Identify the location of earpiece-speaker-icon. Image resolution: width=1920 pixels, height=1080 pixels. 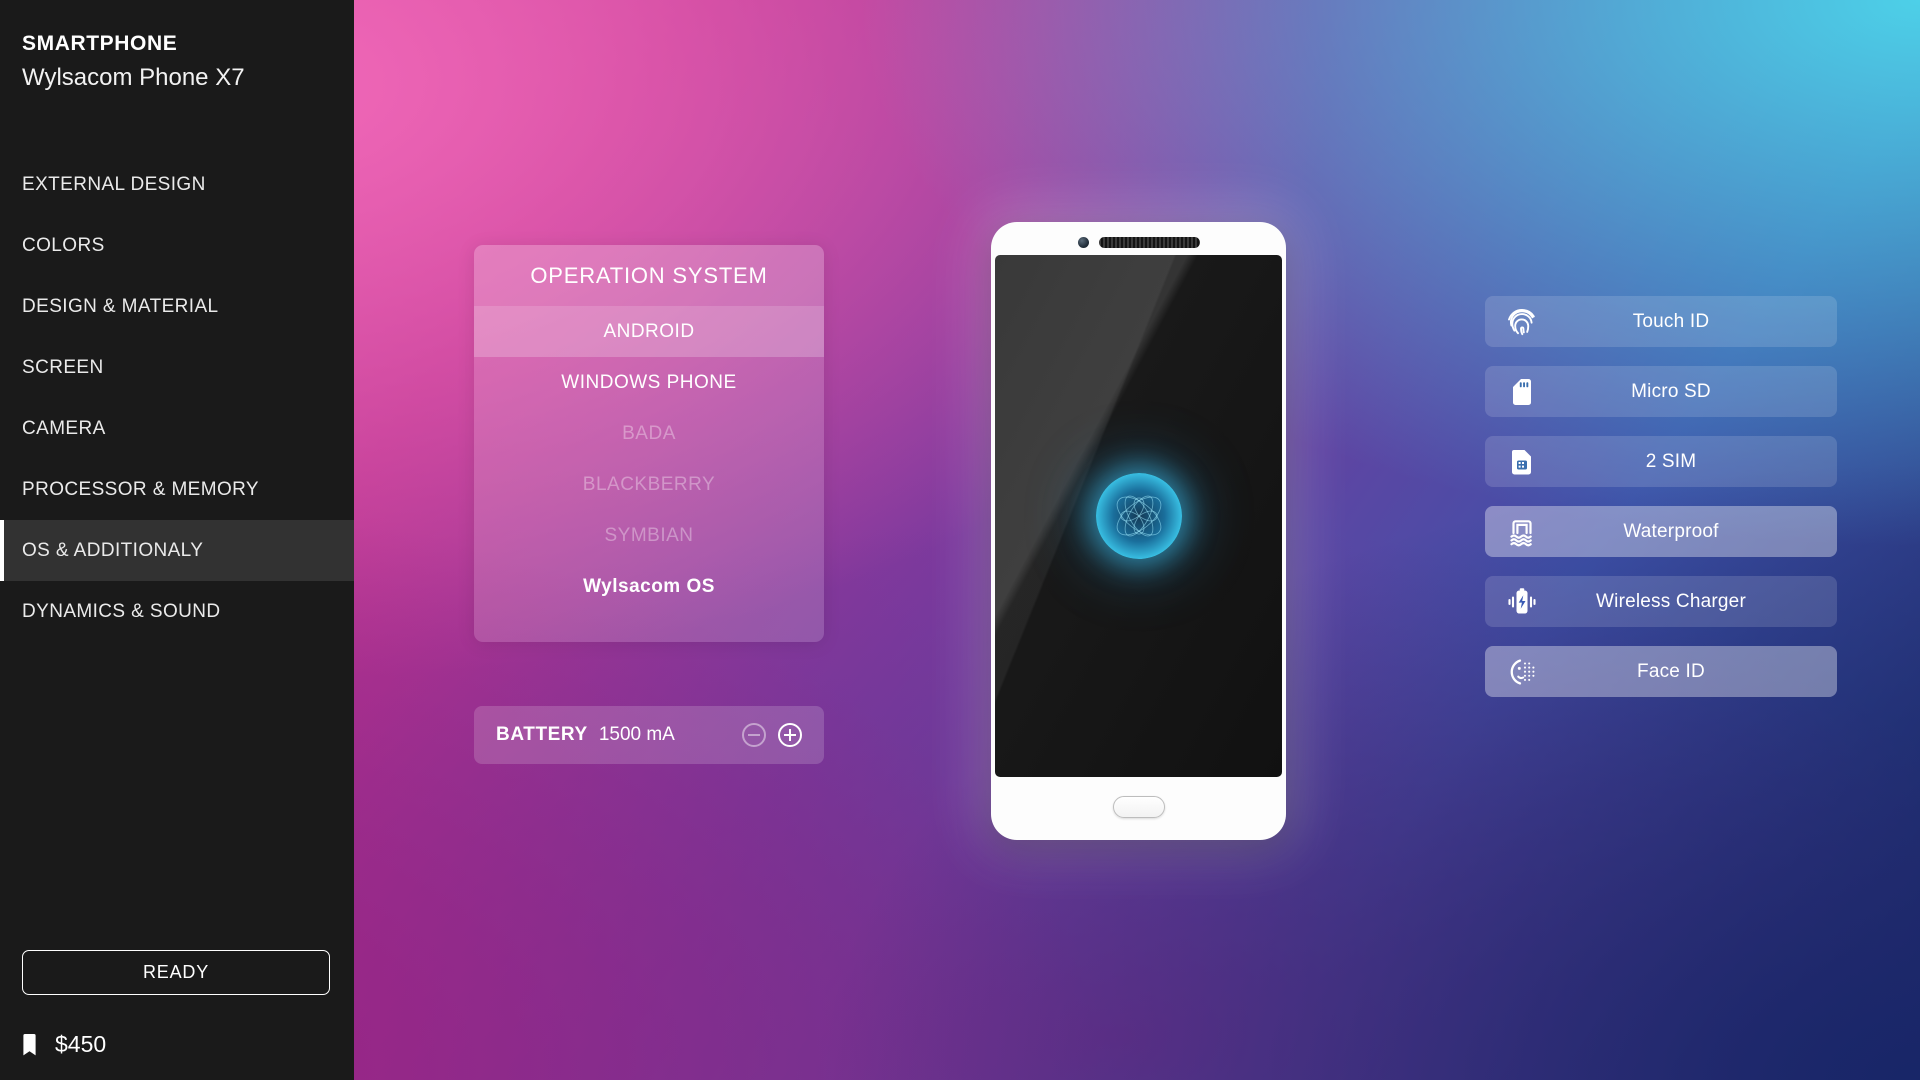
(1149, 242).